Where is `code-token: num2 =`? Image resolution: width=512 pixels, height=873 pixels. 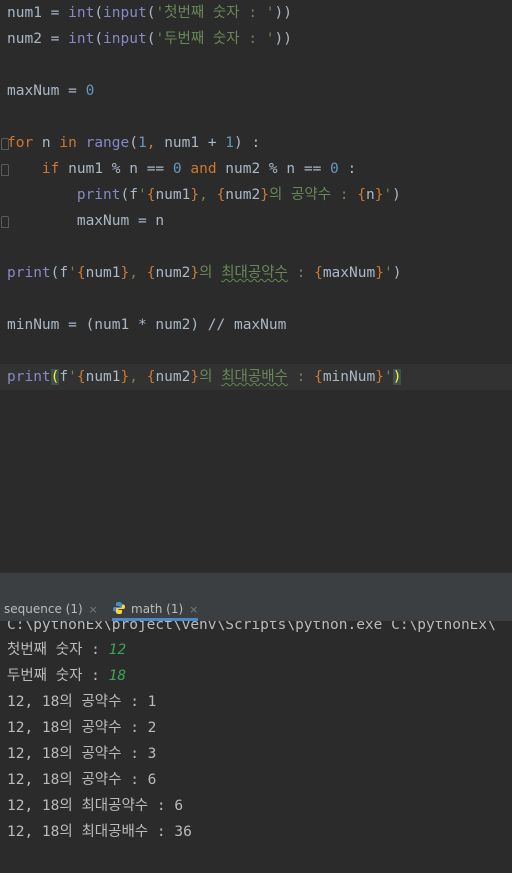
code-token: num2 = is located at coordinates (38, 39).